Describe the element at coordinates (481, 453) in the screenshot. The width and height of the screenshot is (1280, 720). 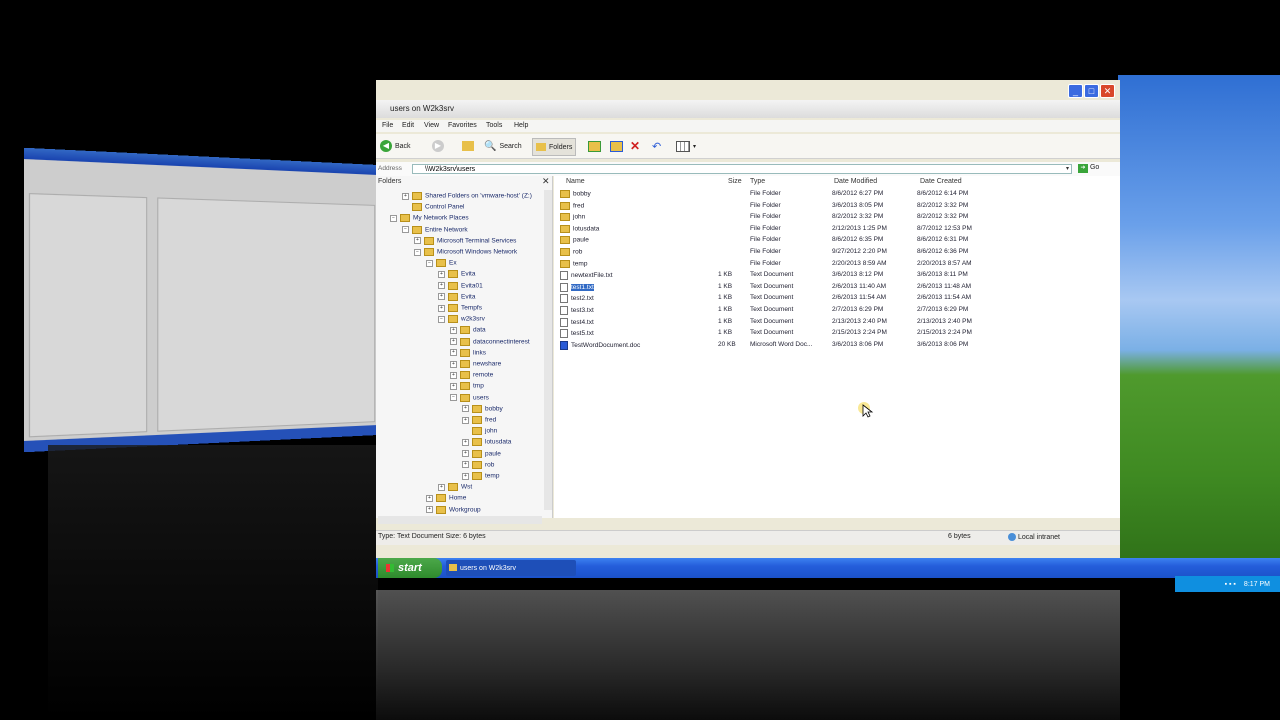
I see `tree-item: + paule` at that location.